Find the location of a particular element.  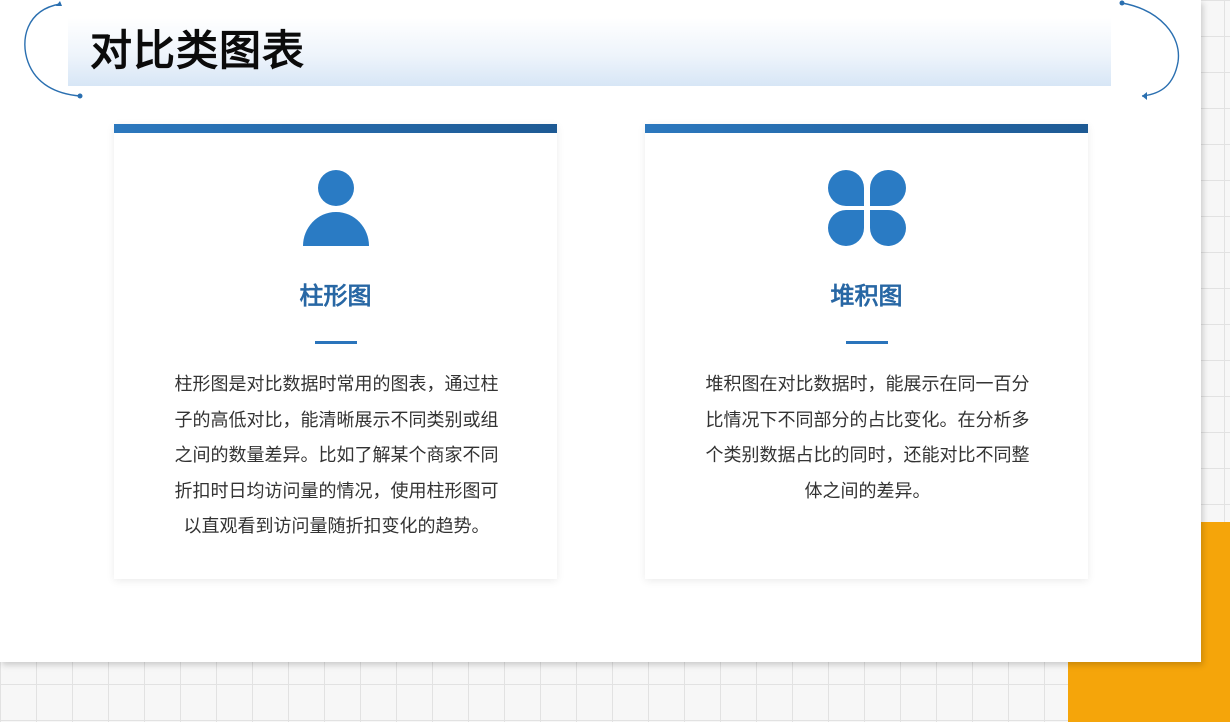

description-line: 以直观看到访问量随折扣变化的趋势。 is located at coordinates (336, 526).